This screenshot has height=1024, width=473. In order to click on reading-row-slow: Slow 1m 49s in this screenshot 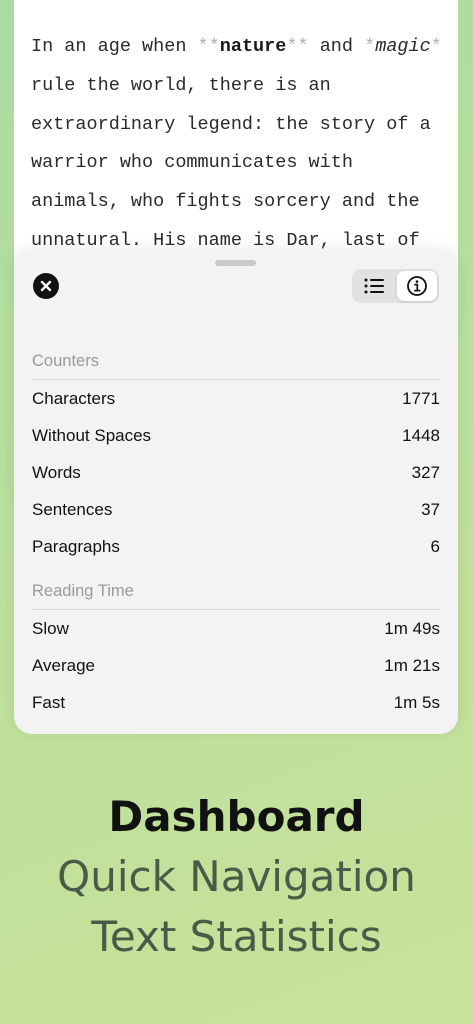, I will do `click(236, 629)`.